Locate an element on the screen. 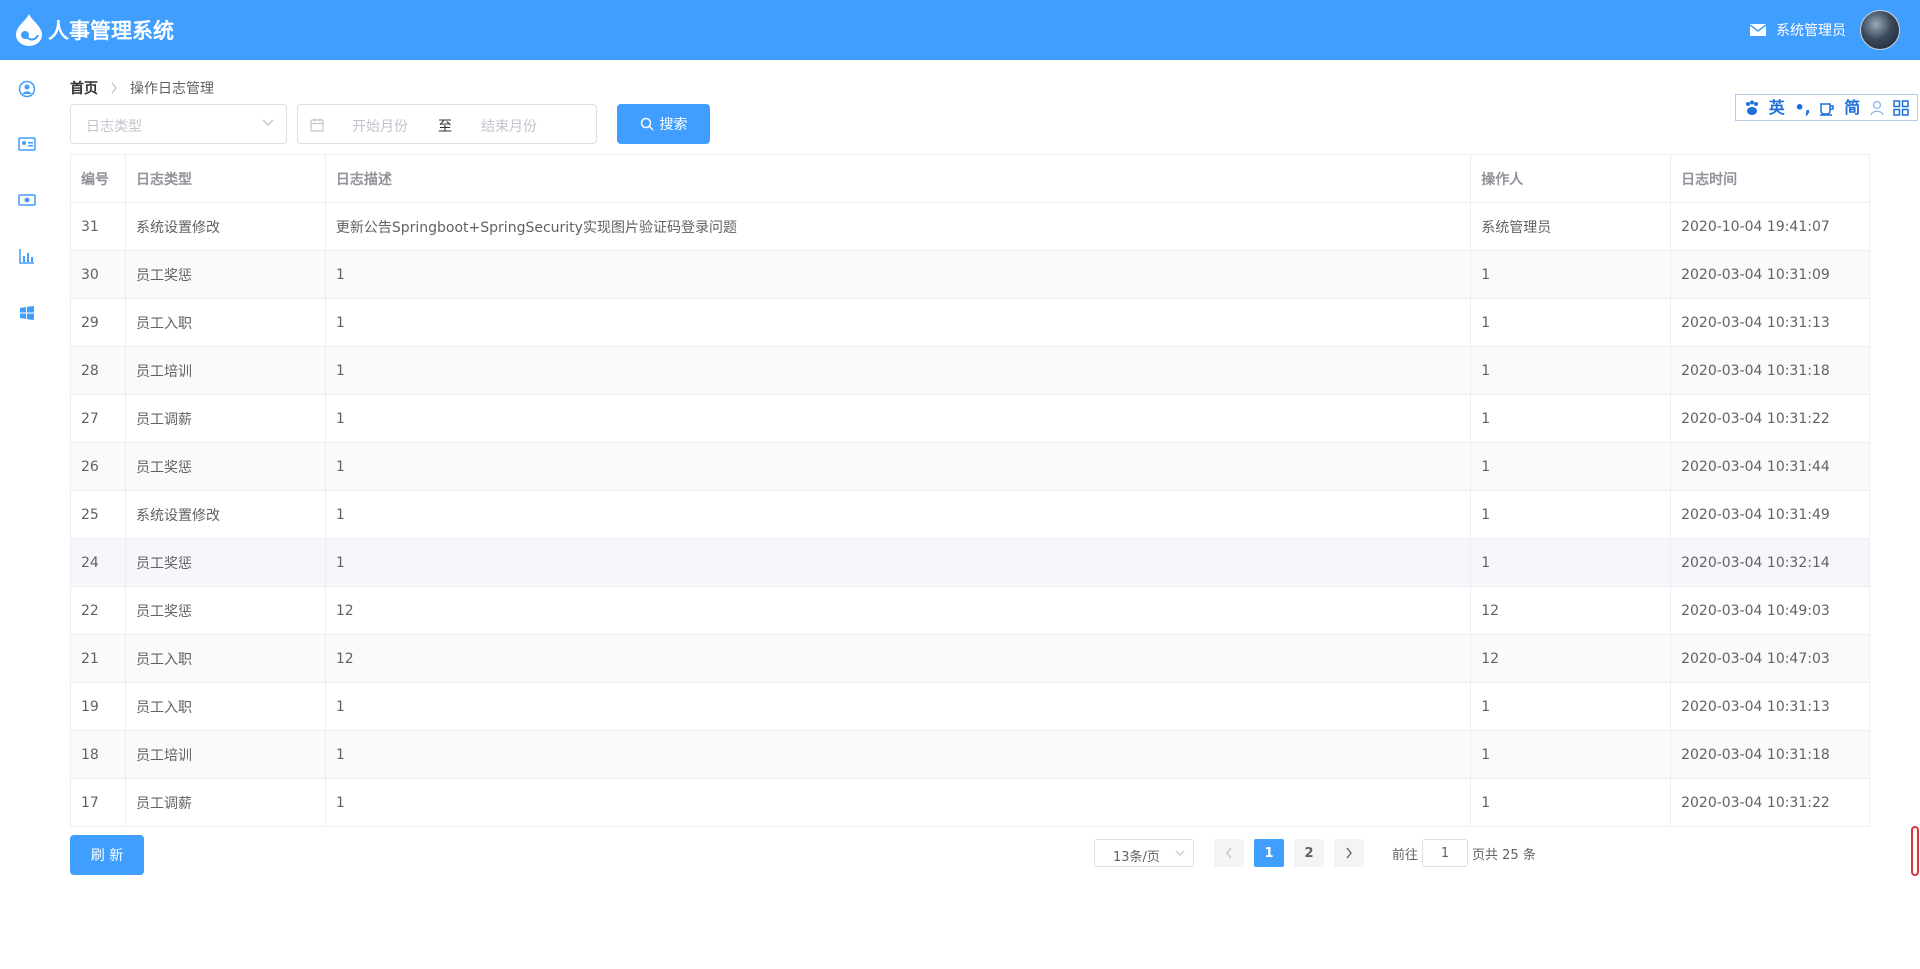 This screenshot has width=1920, height=969. page-button-2: 2 is located at coordinates (1309, 853).